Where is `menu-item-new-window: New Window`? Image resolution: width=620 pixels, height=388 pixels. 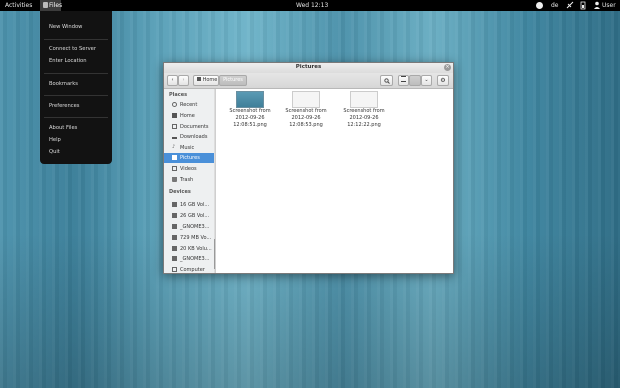
menu-item-new-window: New Window is located at coordinates (65, 27).